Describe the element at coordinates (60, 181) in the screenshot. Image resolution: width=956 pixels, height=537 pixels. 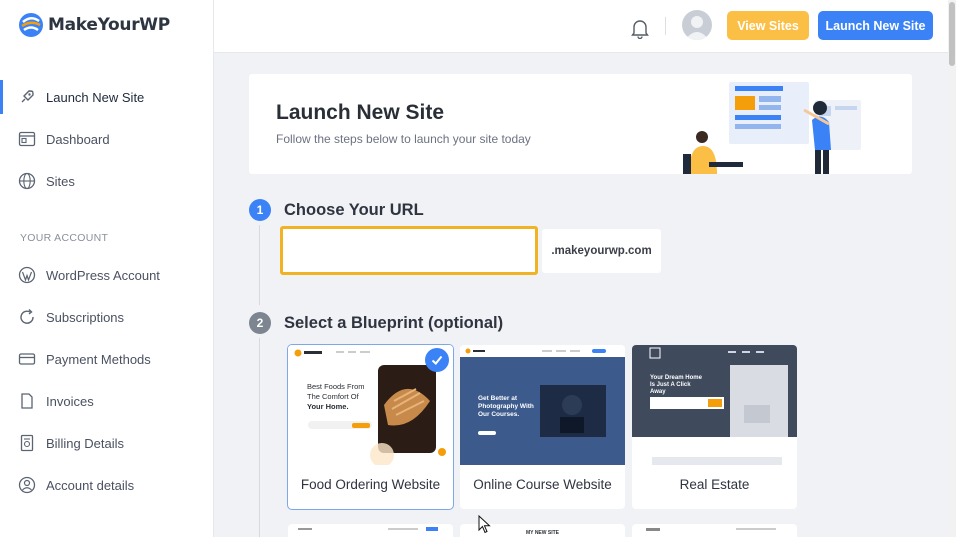
I see `sidebar-item-label: Sites` at that location.